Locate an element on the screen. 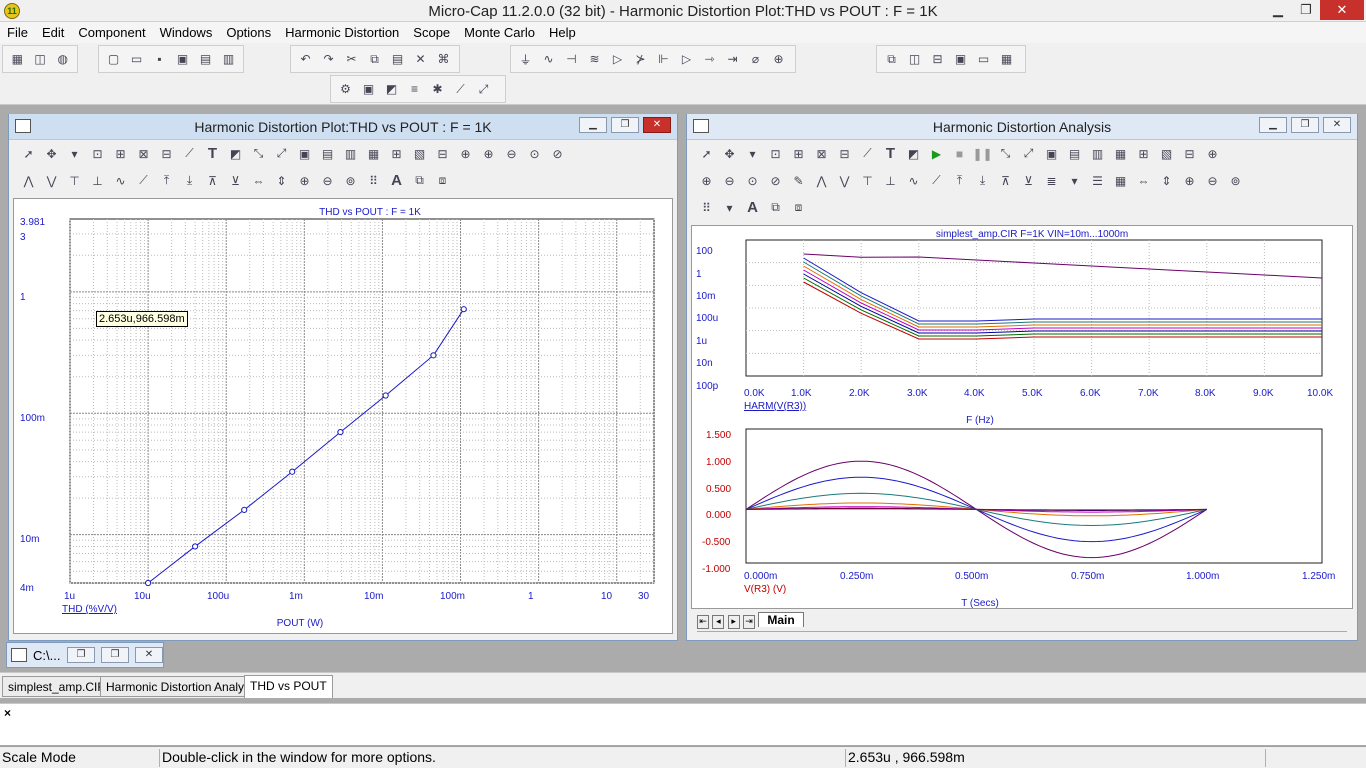 This screenshot has width=1366, height=768. zoom-out-icon: ⊖ is located at coordinates (511, 154).